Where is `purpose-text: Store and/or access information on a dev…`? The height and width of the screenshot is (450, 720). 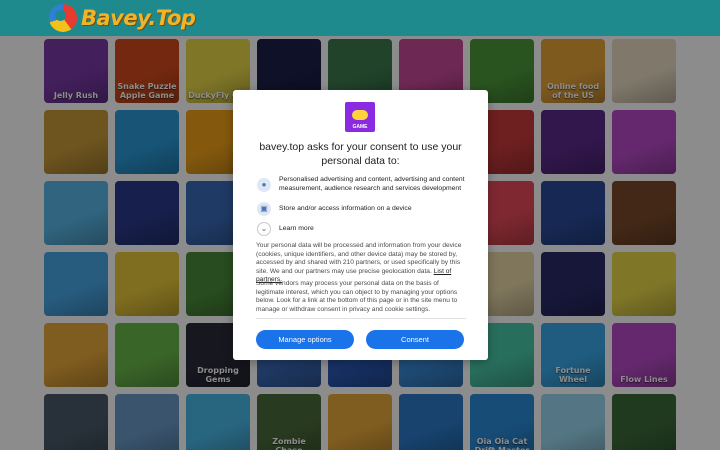
purpose-text: Store and/or access information on a dev… is located at coordinates (345, 208).